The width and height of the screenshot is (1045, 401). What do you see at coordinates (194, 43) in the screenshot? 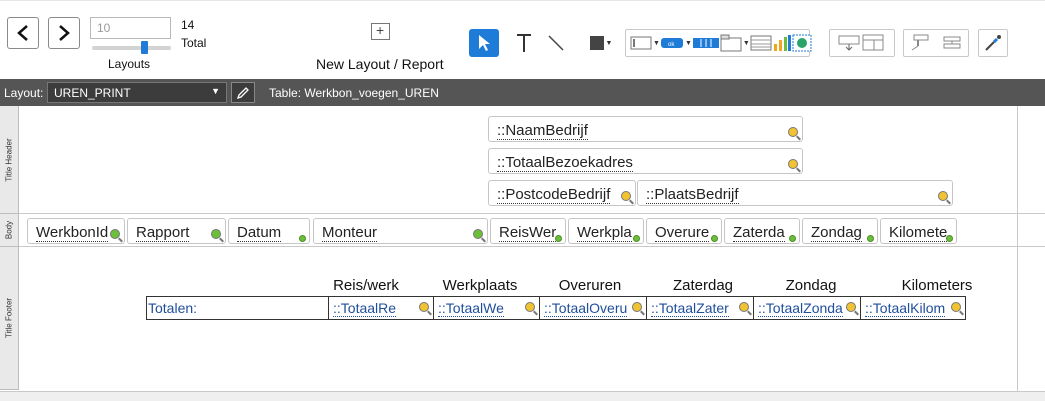
I see `total-label: Total` at bounding box center [194, 43].